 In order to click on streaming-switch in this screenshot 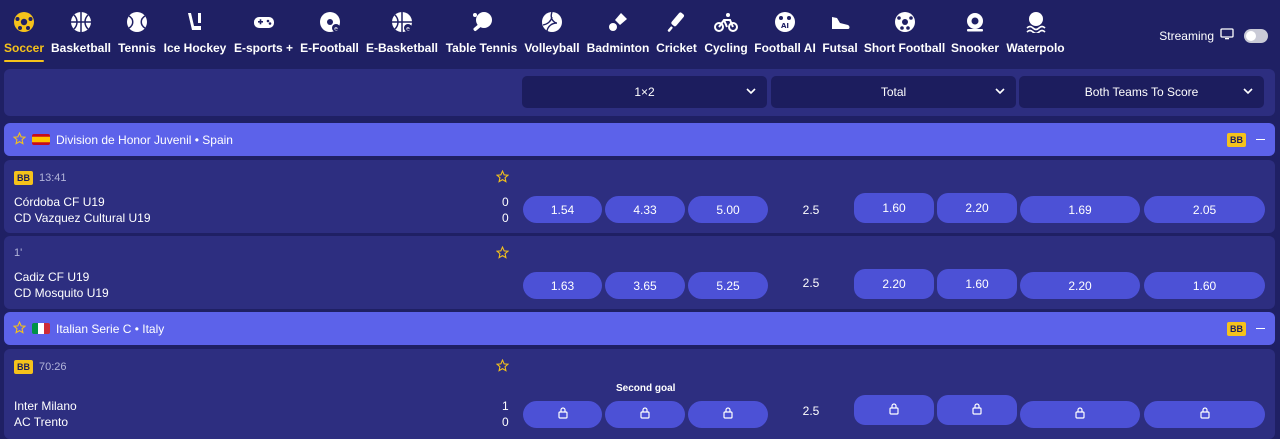, I will do `click(1256, 35)`.